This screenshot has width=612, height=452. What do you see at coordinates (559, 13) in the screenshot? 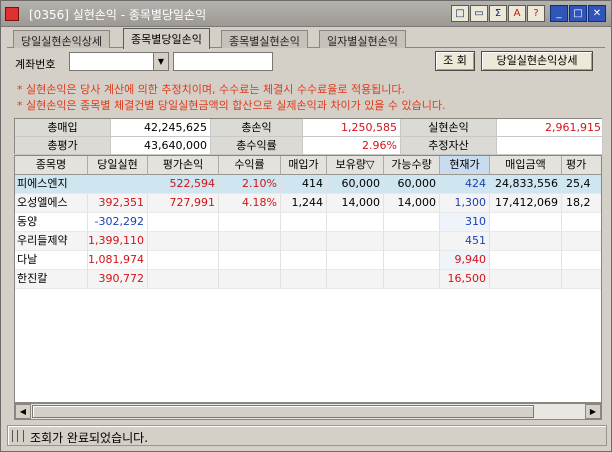
I see `minimize-button: _` at bounding box center [559, 13].